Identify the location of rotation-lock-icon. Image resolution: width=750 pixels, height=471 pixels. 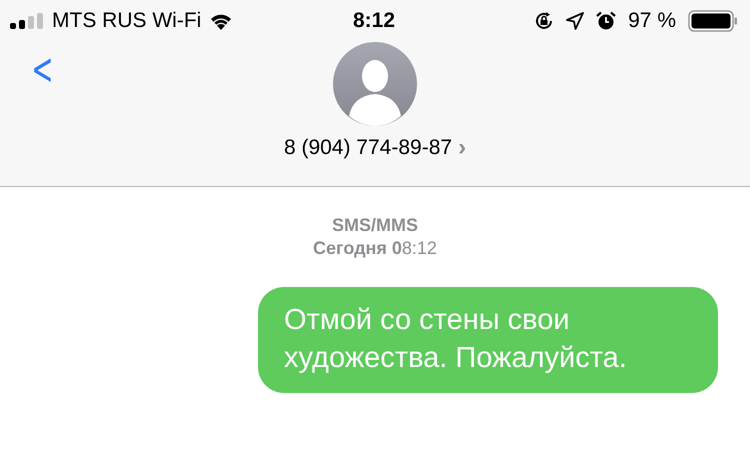
(544, 21).